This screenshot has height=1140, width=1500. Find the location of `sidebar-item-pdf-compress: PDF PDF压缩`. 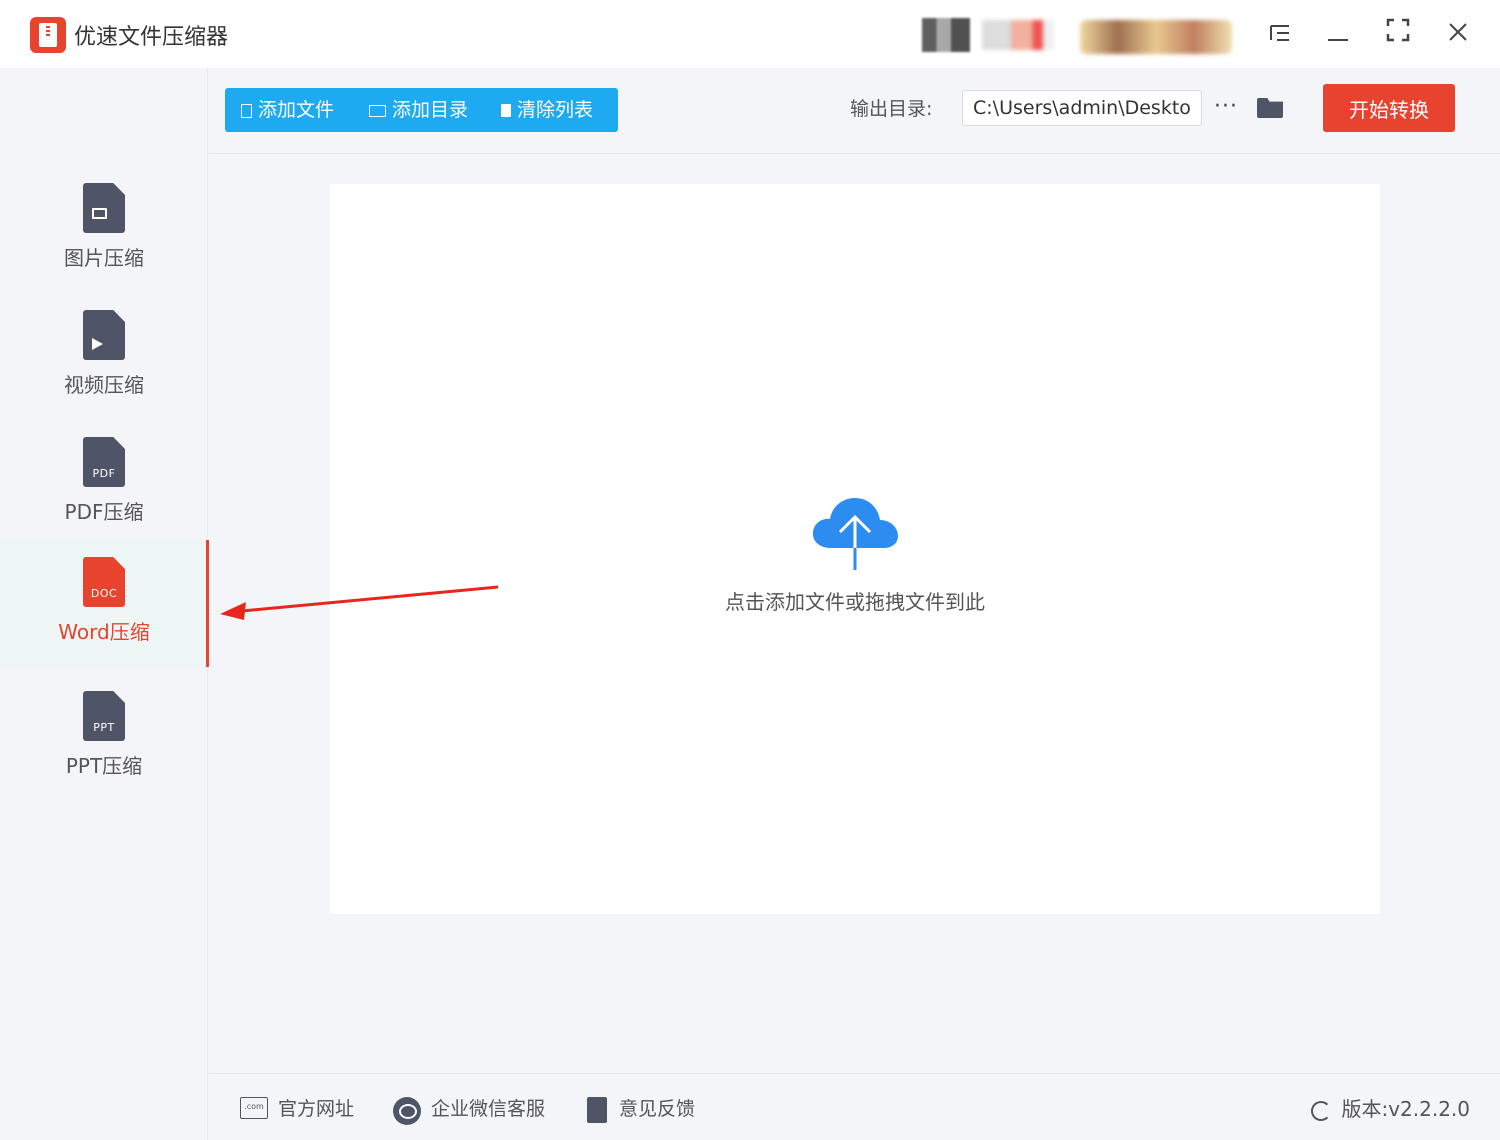

sidebar-item-pdf-compress: PDF PDF压缩 is located at coordinates (104, 483).